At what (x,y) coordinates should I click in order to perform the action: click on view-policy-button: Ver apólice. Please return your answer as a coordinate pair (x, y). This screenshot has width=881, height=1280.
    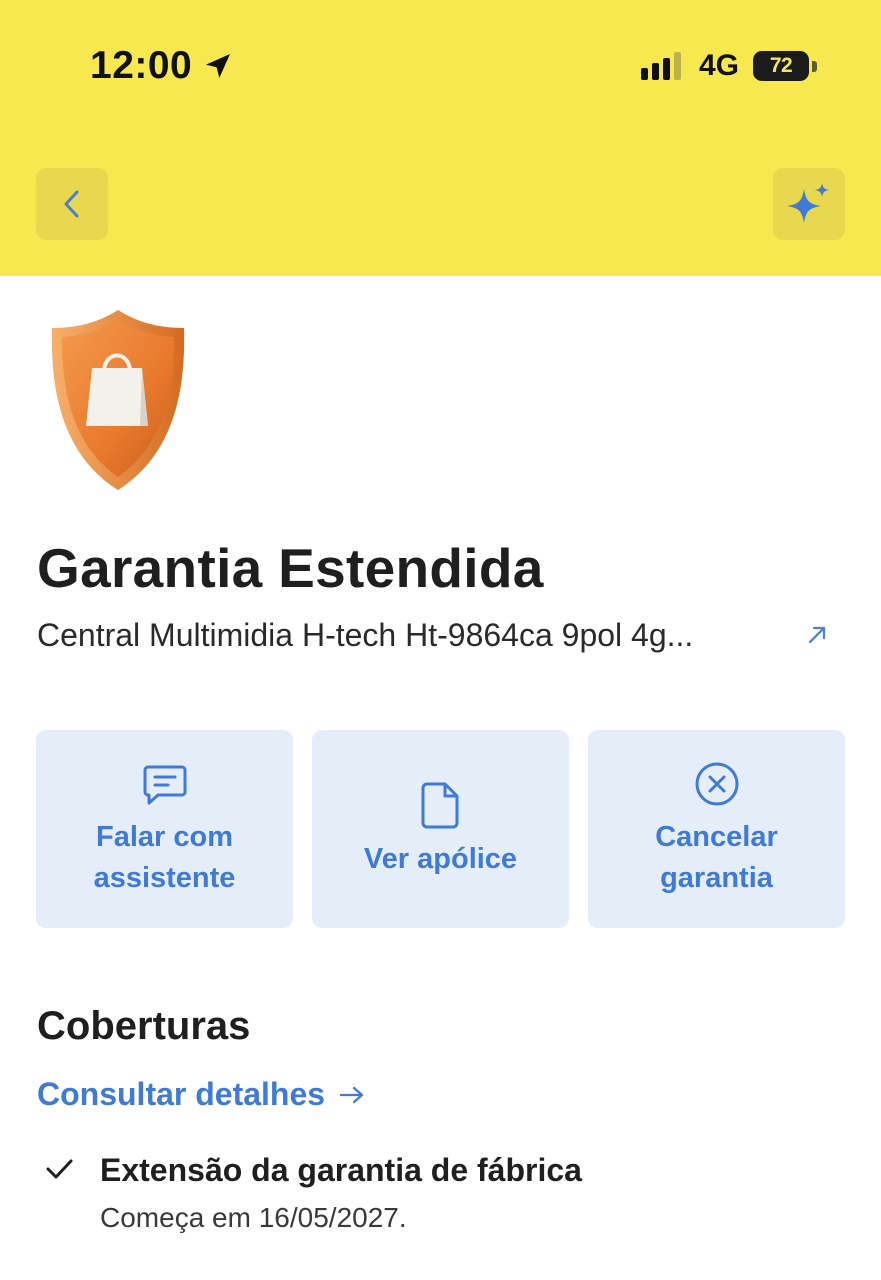
    Looking at the image, I should click on (440, 829).